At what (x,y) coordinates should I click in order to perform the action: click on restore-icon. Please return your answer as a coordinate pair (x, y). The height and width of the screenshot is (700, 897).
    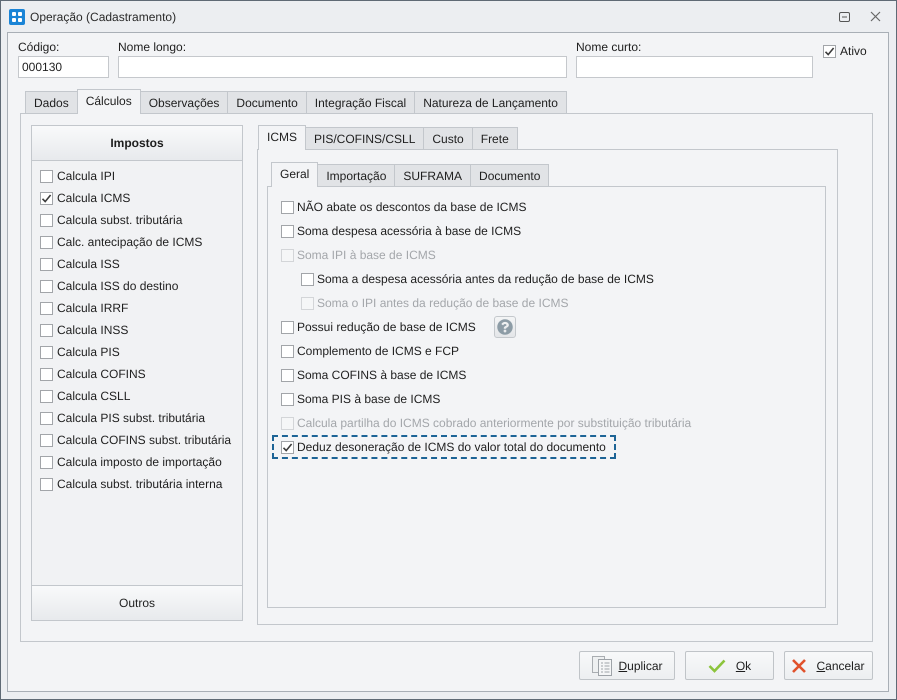
    Looking at the image, I should click on (844, 17).